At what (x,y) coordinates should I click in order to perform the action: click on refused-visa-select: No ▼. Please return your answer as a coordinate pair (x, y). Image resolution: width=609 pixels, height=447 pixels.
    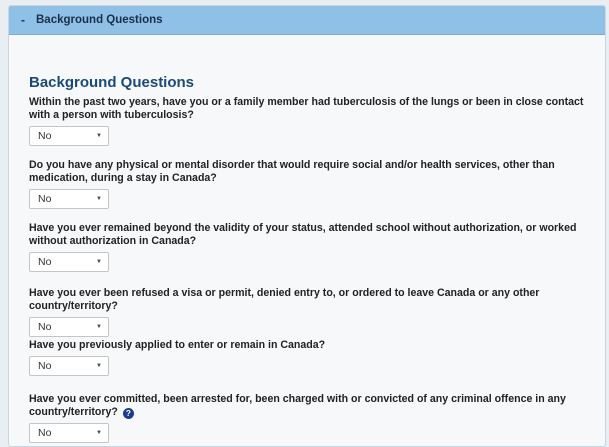
    Looking at the image, I should click on (69, 327).